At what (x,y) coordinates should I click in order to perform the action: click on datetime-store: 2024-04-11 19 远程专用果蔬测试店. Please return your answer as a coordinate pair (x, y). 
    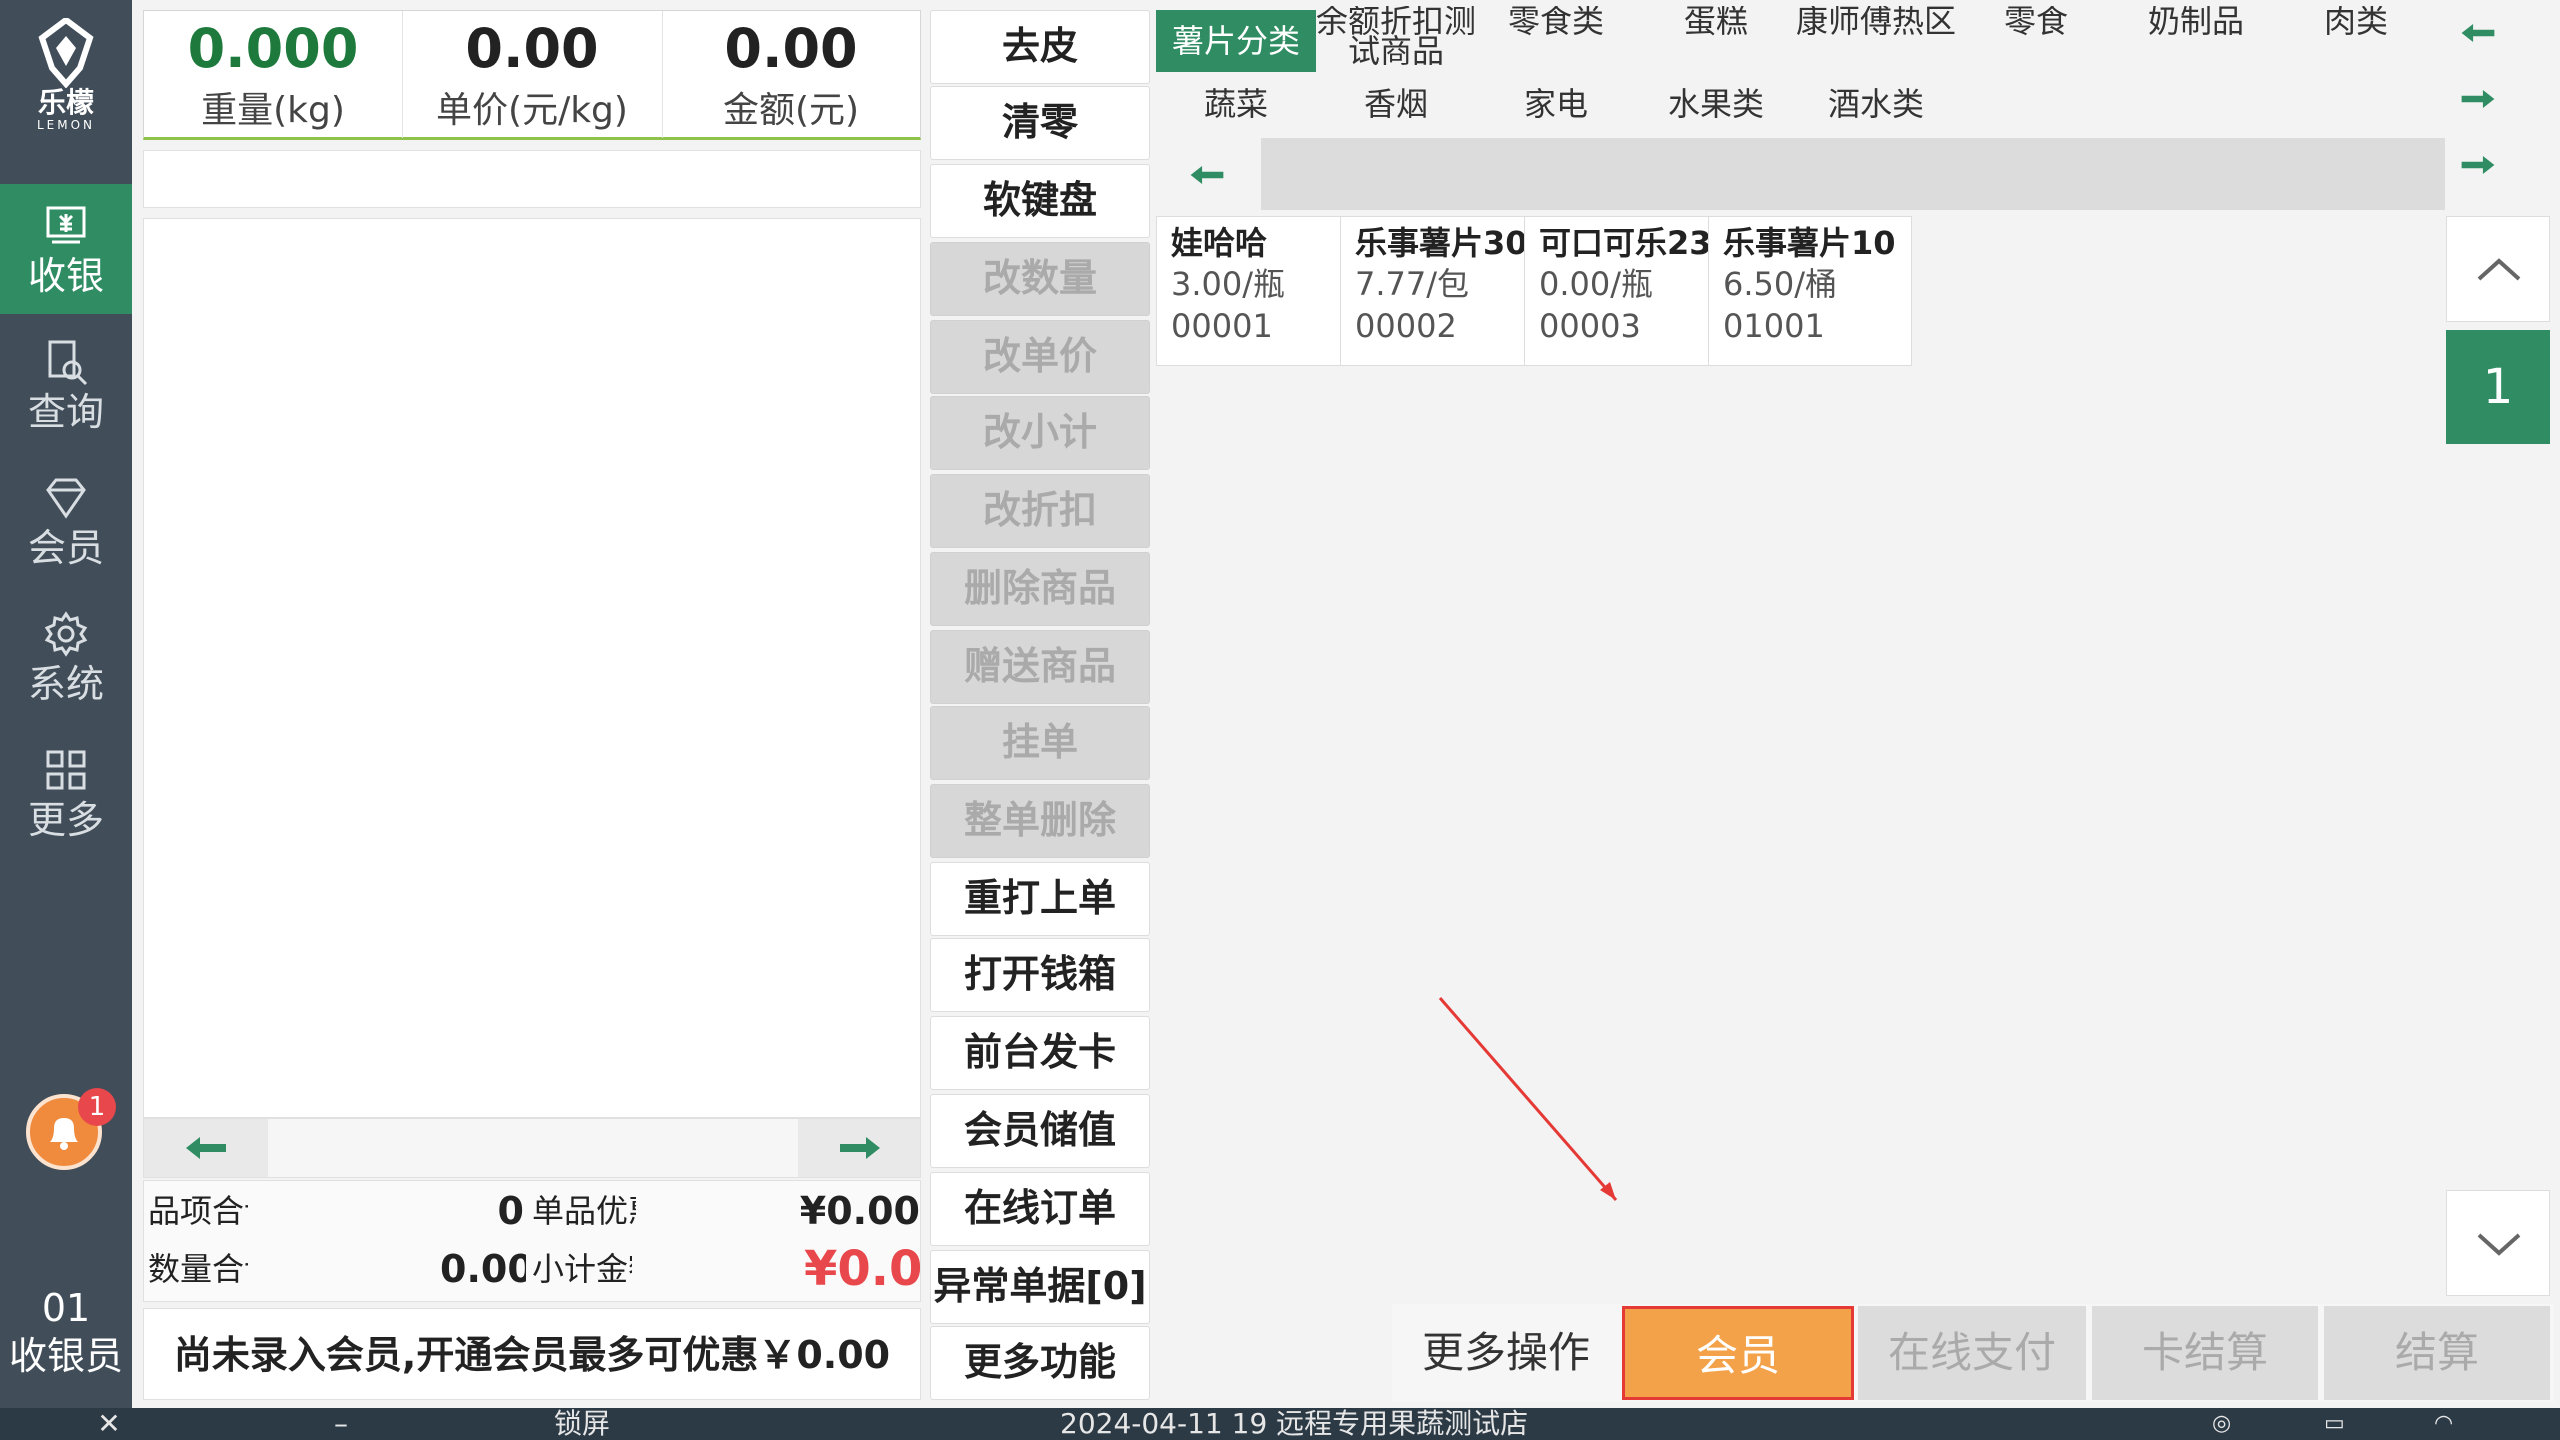
    Looking at the image, I should click on (1294, 1424).